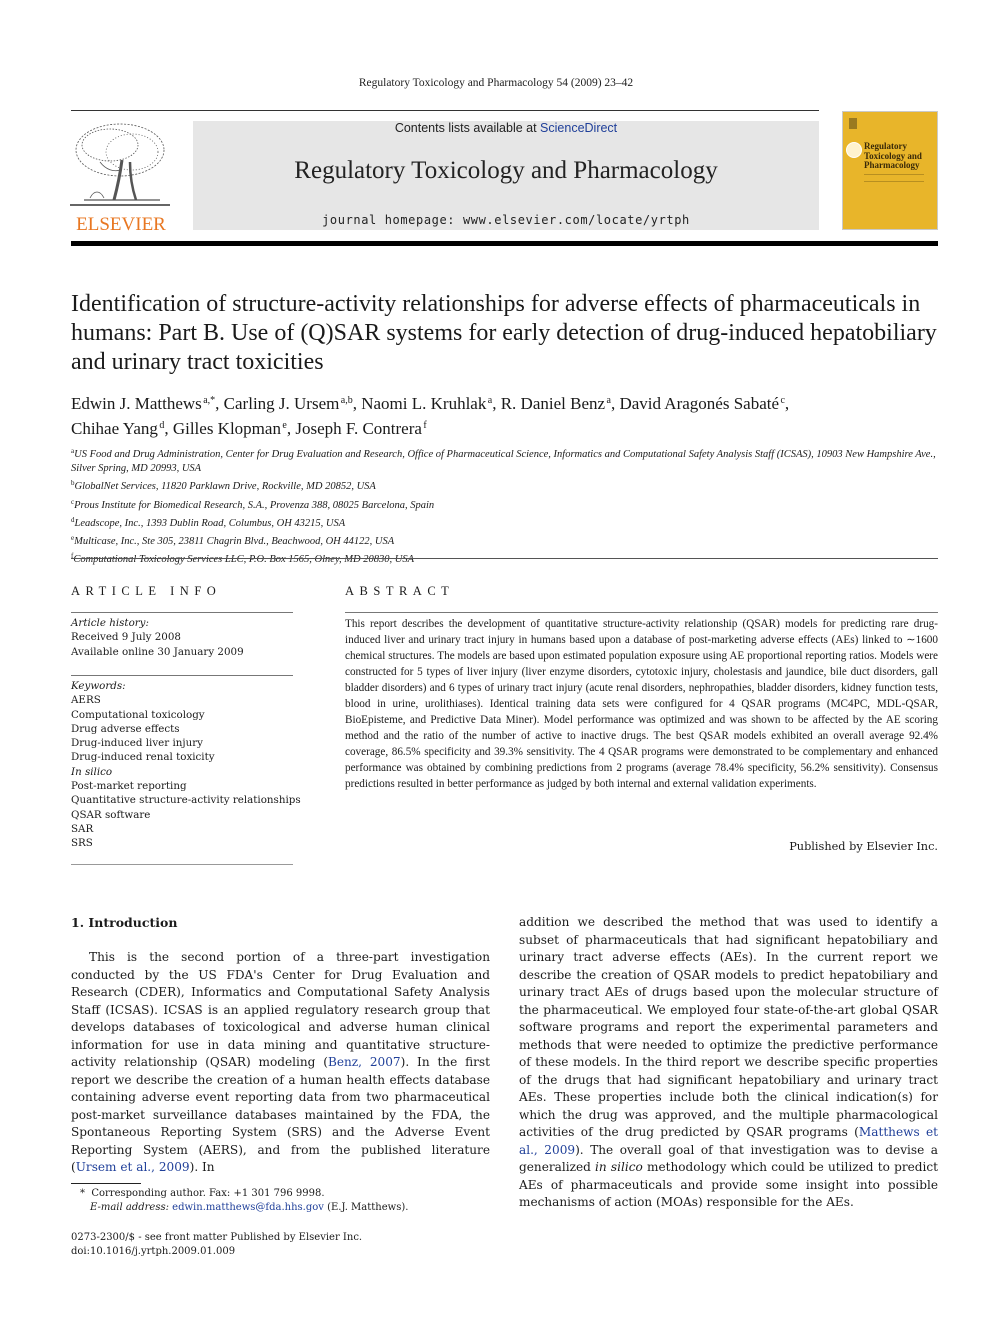 The width and height of the screenshot is (992, 1323). What do you see at coordinates (129, 786) in the screenshot?
I see `keyword-item: Post-market reporting` at bounding box center [129, 786].